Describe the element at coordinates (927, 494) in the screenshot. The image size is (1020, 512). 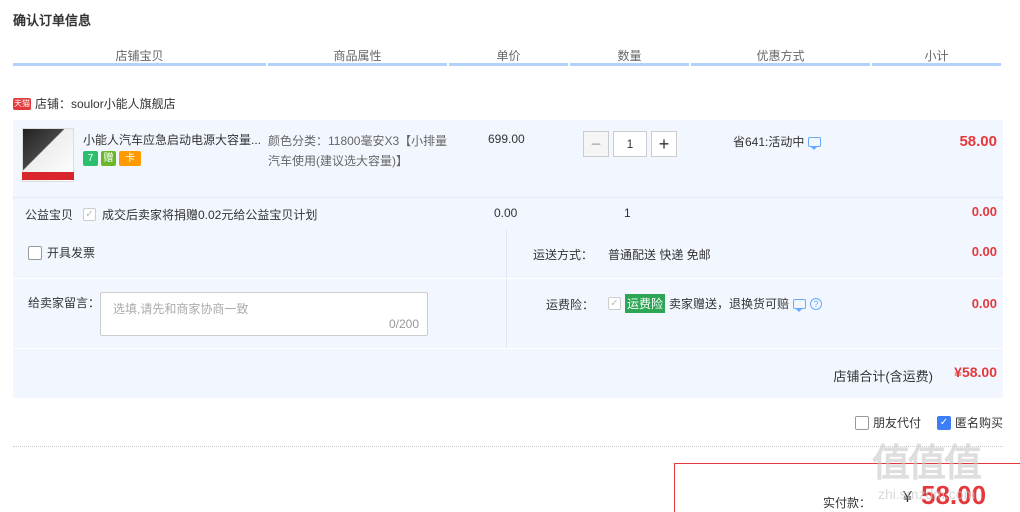
I see `watermark-url: zhi.smzdm.com` at that location.